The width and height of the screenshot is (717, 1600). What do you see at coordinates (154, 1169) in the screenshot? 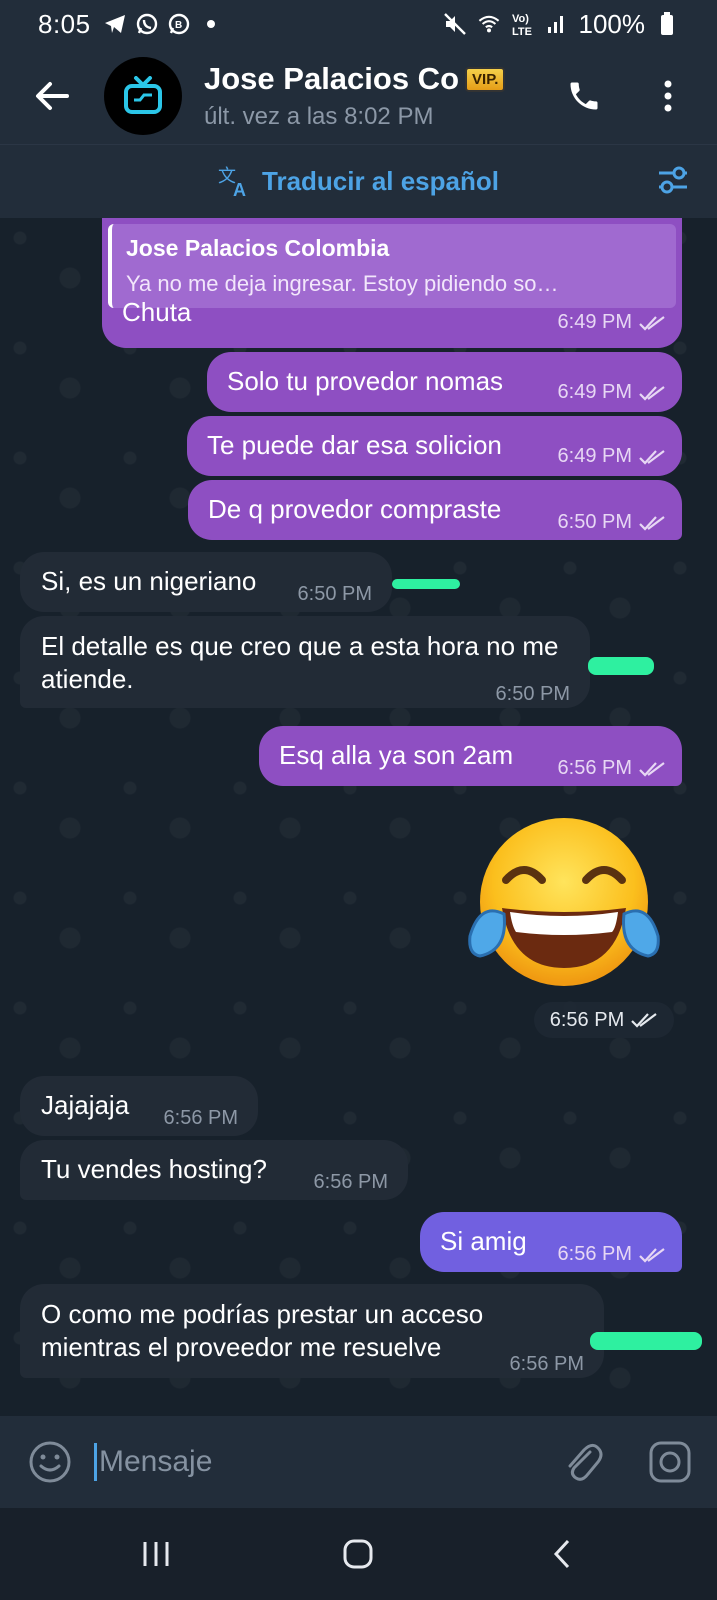
I see `message-text: Tu vendes hosting?` at bounding box center [154, 1169].